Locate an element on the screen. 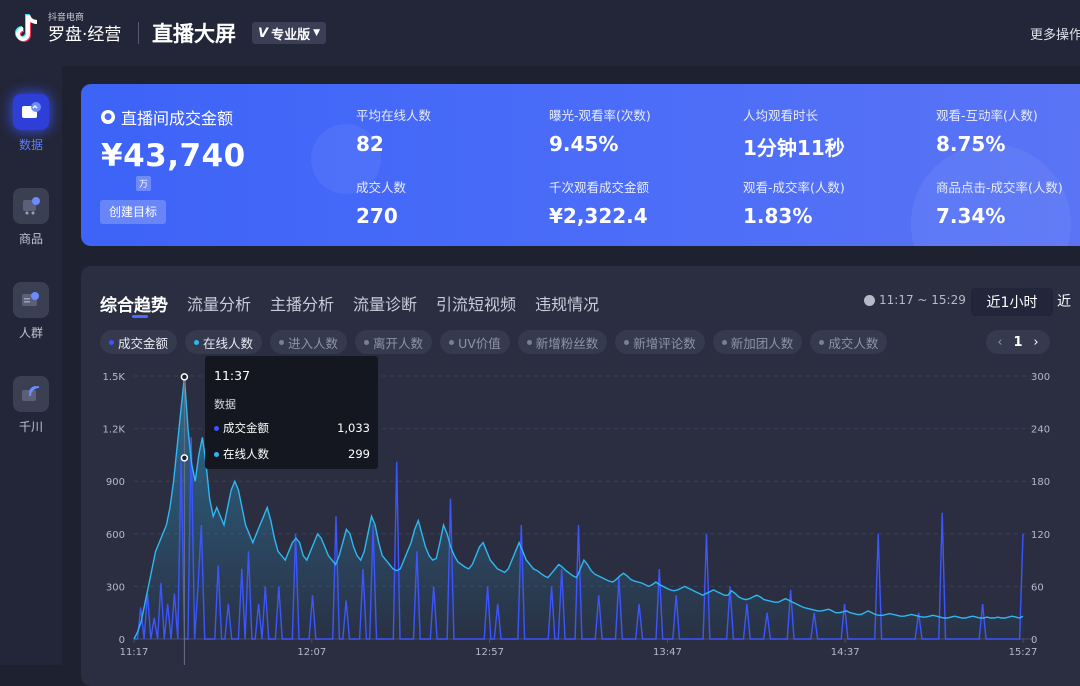 The width and height of the screenshot is (1080, 686). sidebar-item-label: 商品 is located at coordinates (30, 239).